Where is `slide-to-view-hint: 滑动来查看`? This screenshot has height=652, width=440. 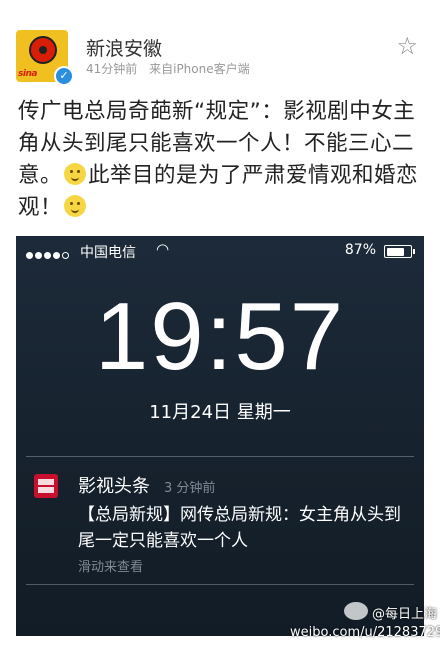
slide-to-view-hint: 滑动来查看 is located at coordinates (111, 567).